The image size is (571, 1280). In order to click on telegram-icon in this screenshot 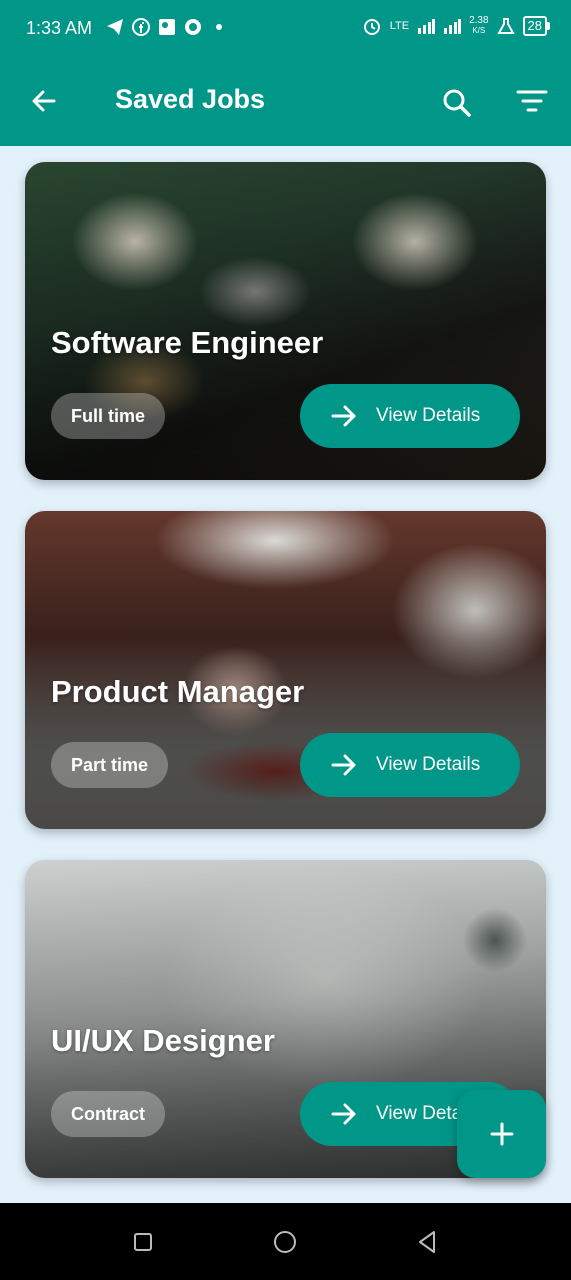, I will do `click(115, 27)`.